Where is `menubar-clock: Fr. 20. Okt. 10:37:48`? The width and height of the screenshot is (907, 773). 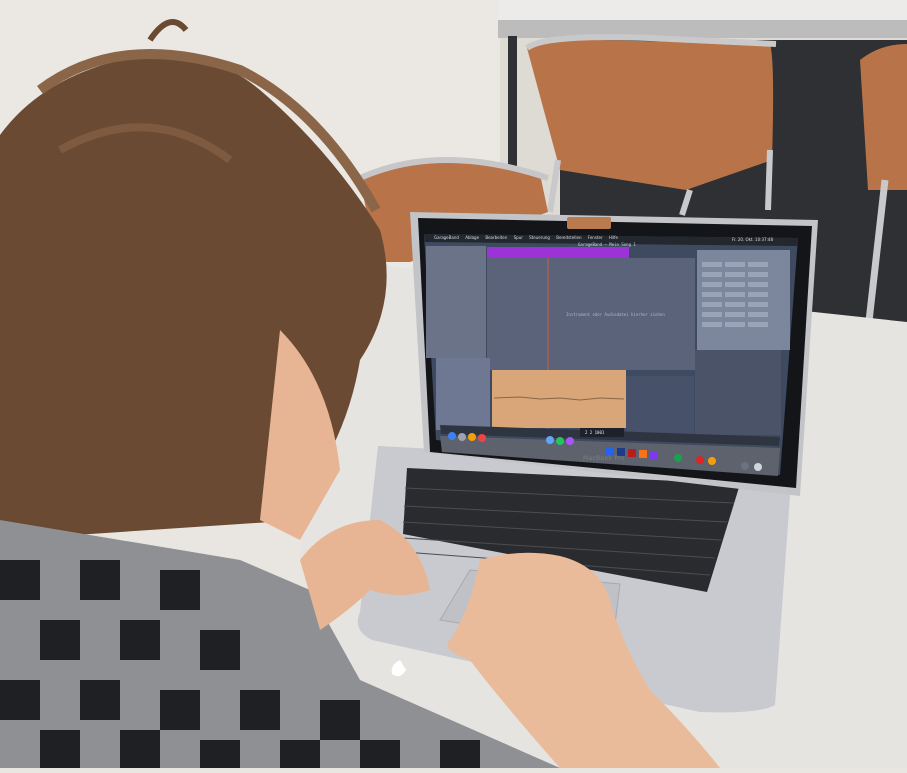 menubar-clock: Fr. 20. Okt. 10:37:48 is located at coordinates (753, 239).